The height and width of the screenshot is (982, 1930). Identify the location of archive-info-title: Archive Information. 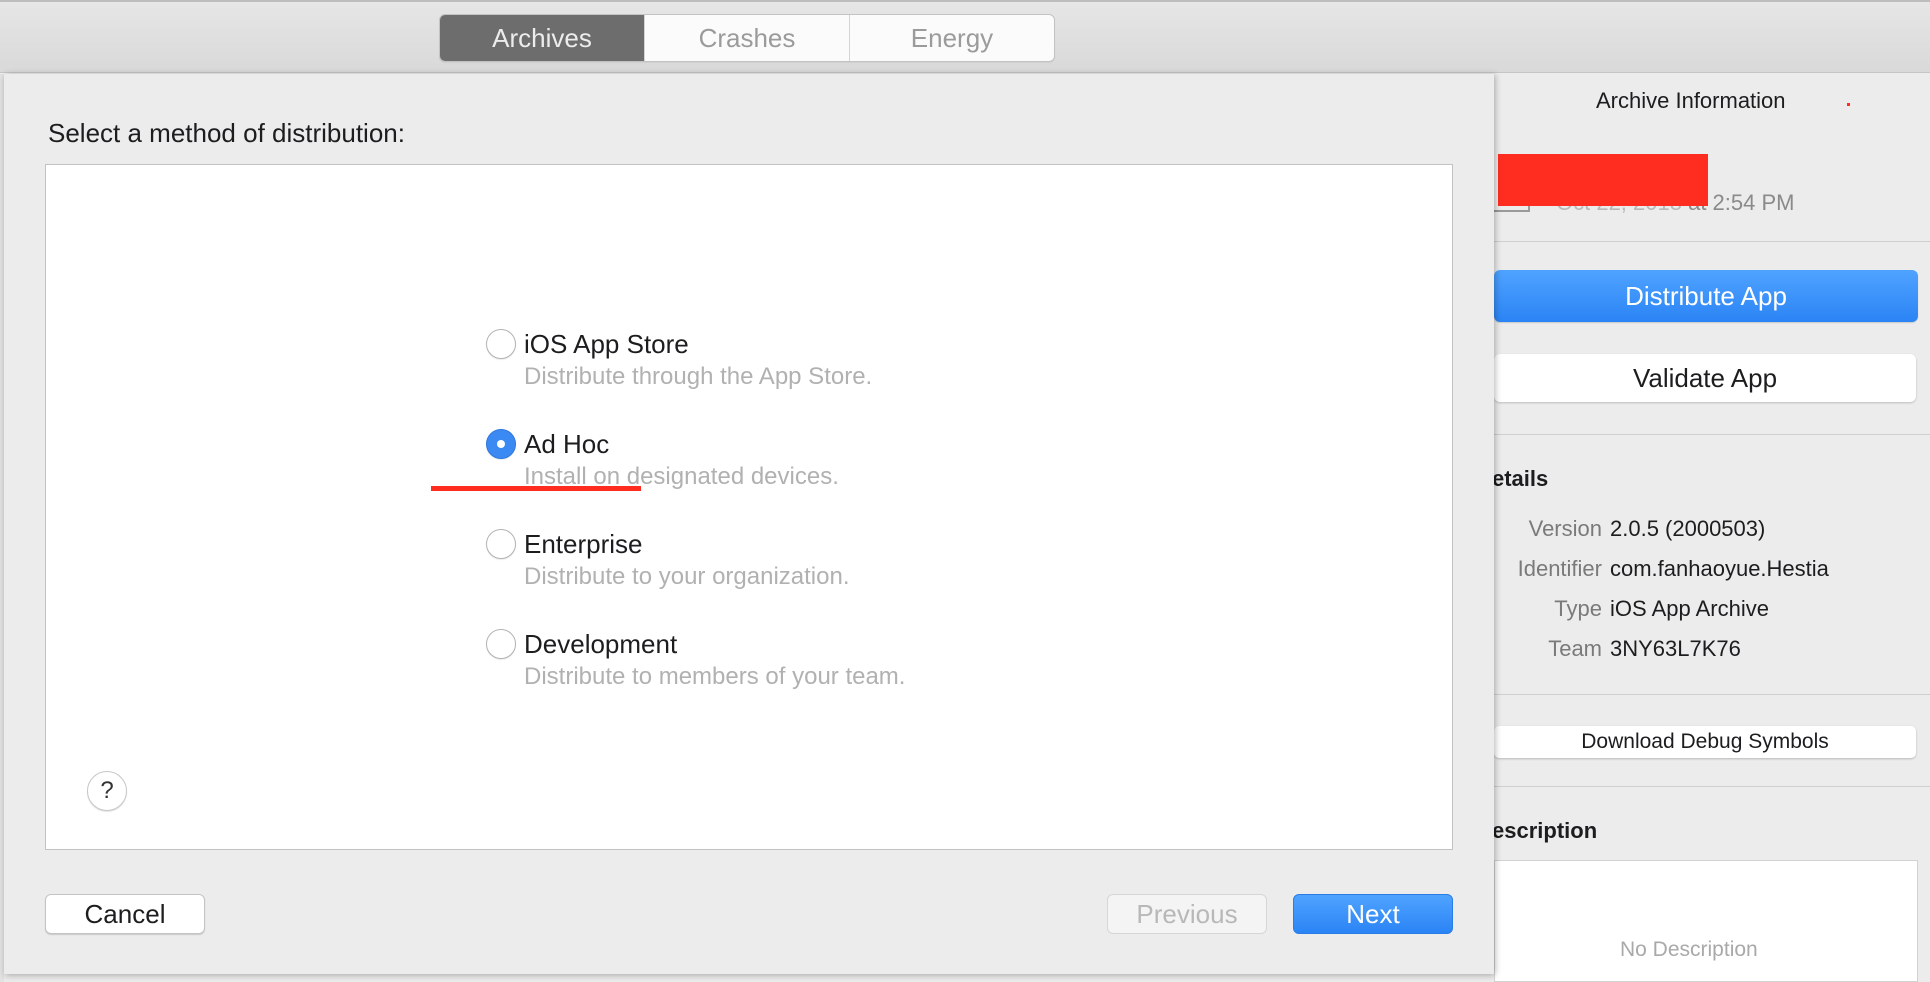
(1691, 100).